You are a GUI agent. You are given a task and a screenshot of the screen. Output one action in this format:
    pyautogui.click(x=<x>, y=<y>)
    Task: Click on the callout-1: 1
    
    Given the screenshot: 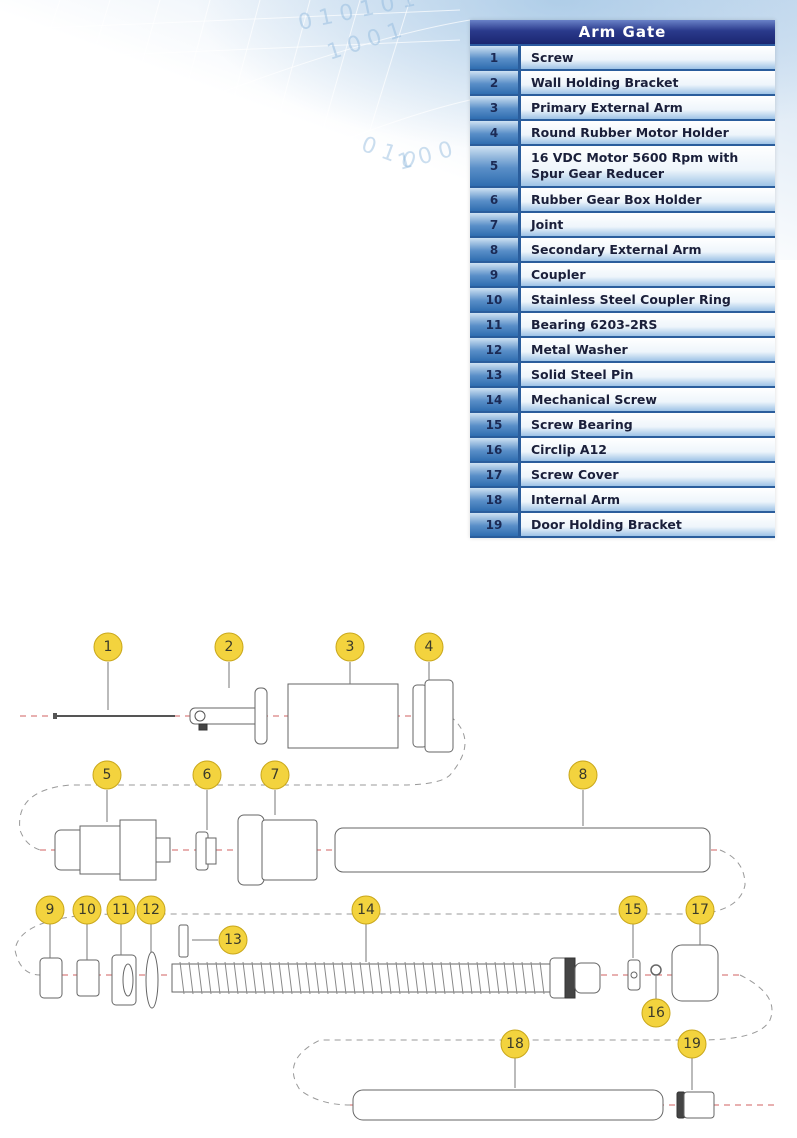 What is the action you would take?
    pyautogui.click(x=108, y=647)
    